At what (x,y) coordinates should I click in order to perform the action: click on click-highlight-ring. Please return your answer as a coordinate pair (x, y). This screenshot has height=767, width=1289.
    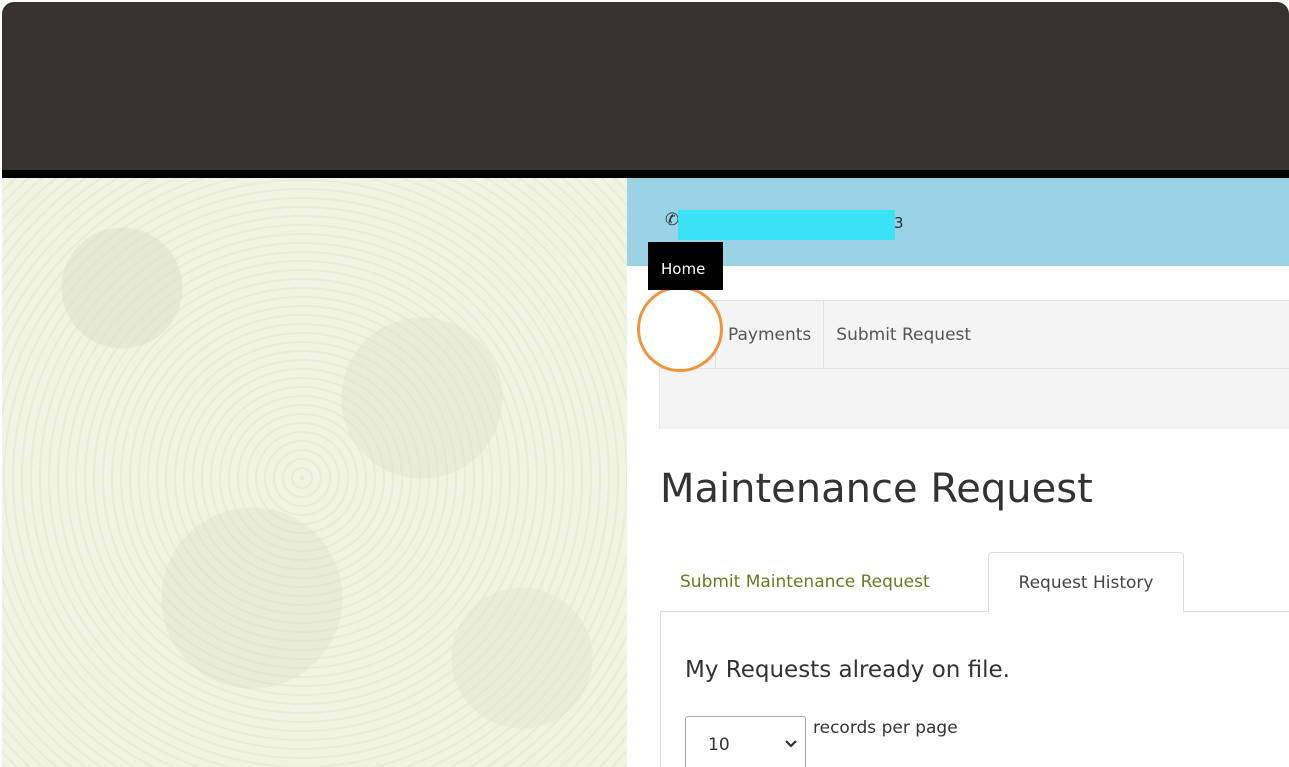
    Looking at the image, I should click on (680, 329).